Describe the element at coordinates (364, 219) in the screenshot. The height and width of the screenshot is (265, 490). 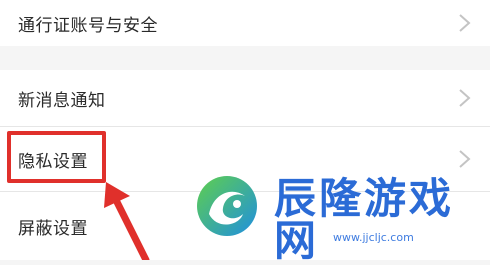
I see `brand-name: 辰隆游戏网` at that location.